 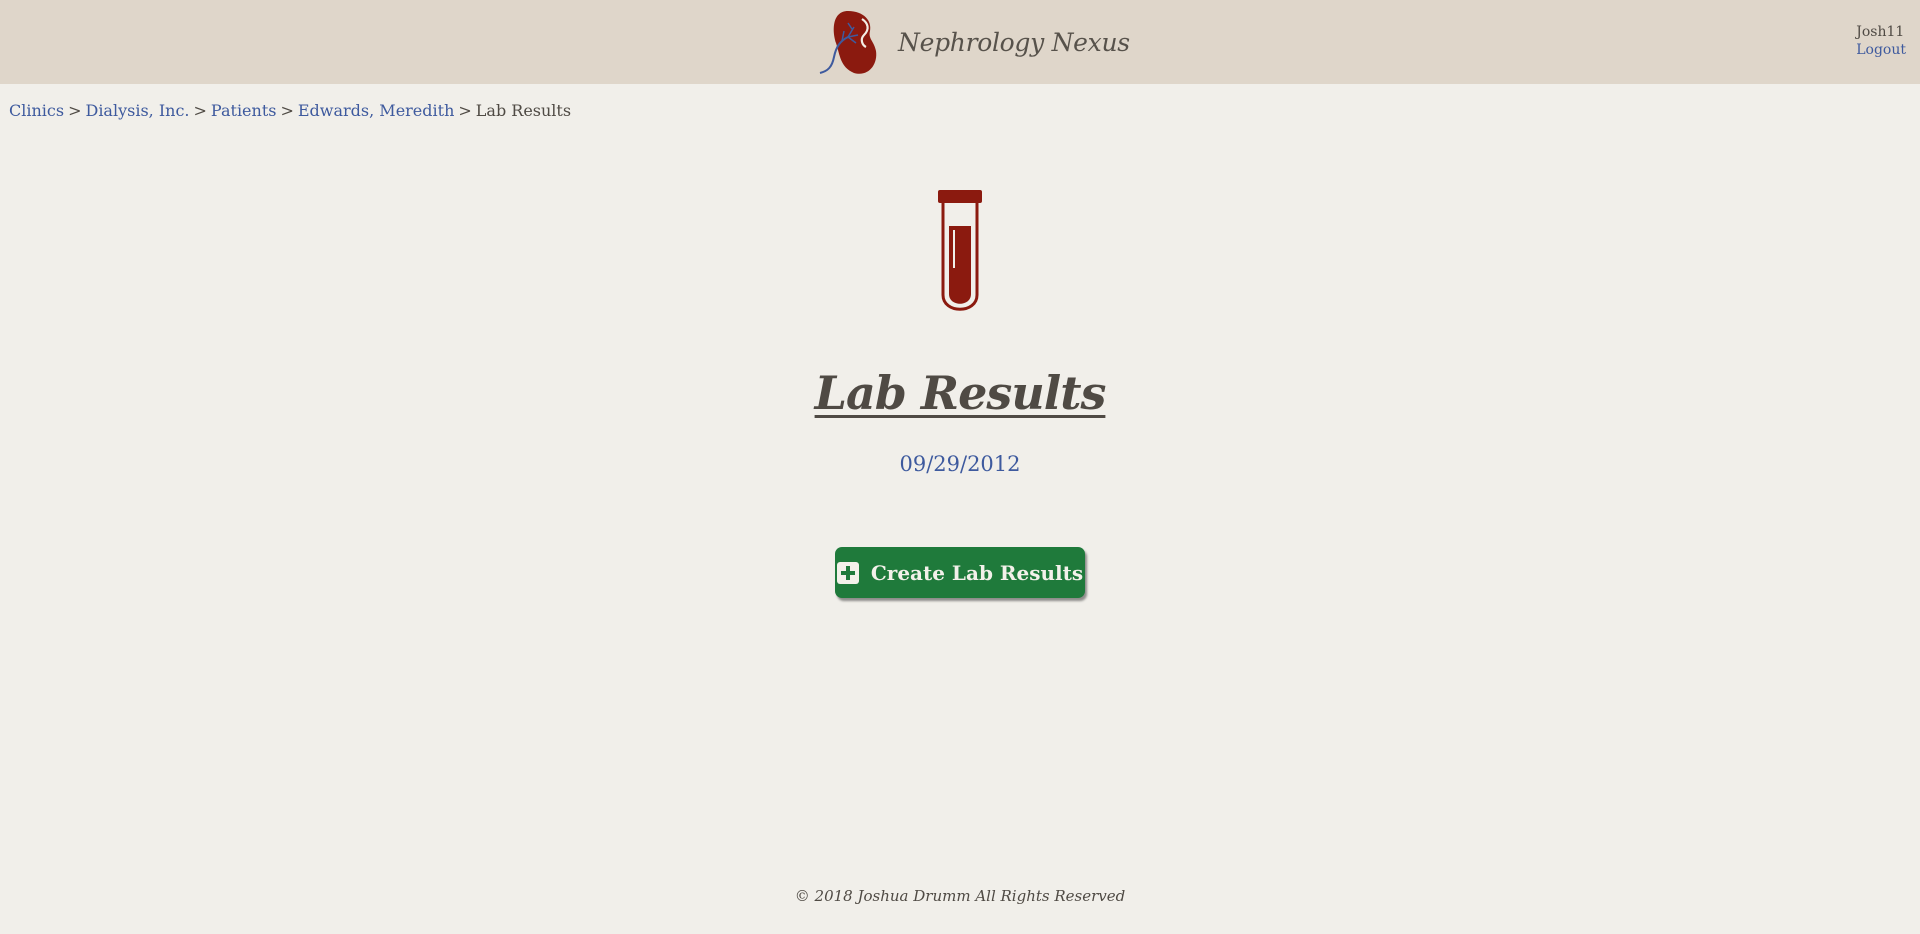 I want to click on plus-square-icon, so click(x=847, y=572).